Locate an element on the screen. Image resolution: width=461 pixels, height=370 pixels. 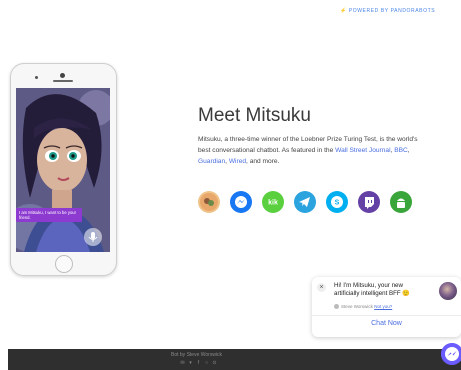
not-you-link: Not you? is located at coordinates (383, 306).